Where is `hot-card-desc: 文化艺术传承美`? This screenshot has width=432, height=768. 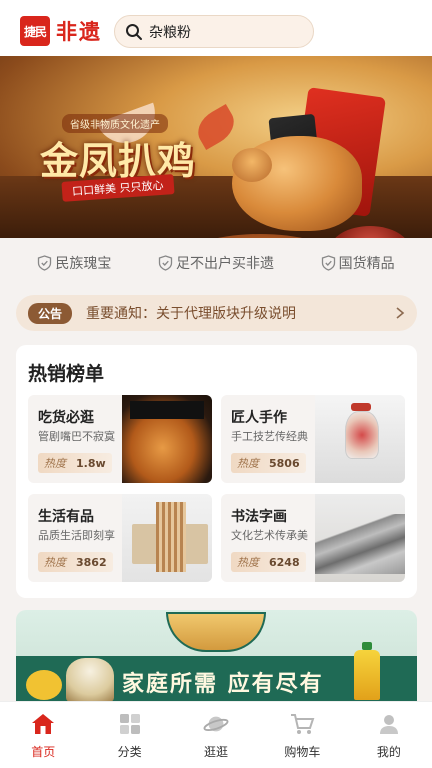
hot-card-desc: 文化艺术传承美 is located at coordinates (269, 535).